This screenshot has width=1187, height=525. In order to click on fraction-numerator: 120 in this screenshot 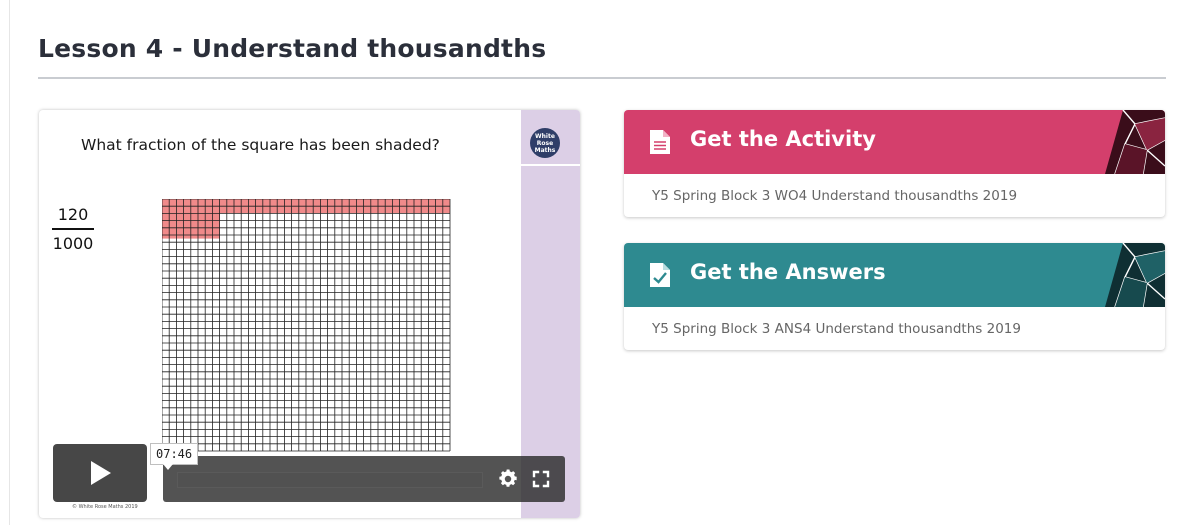, I will do `click(73, 214)`.